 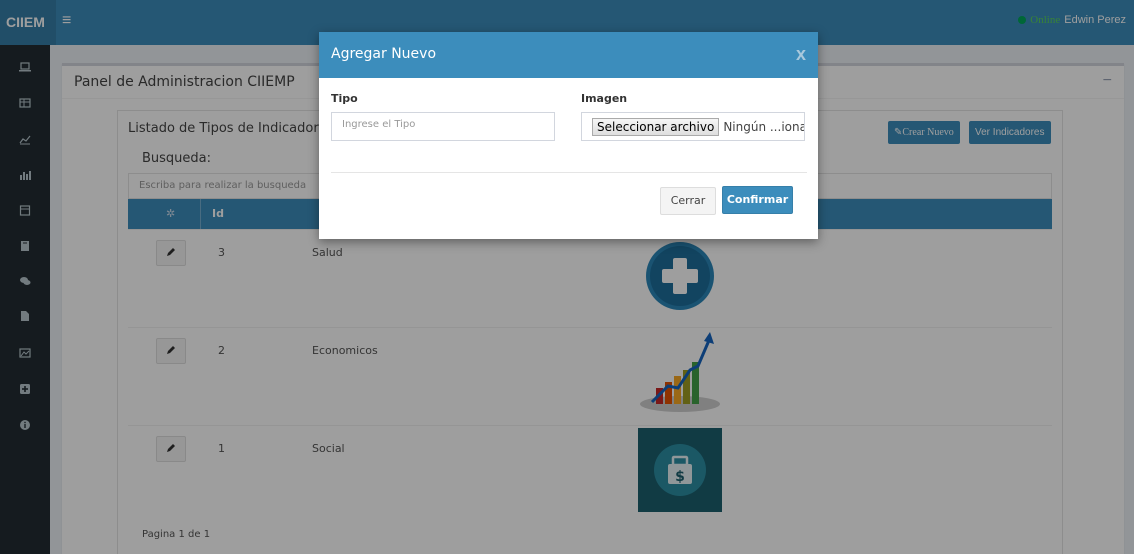 What do you see at coordinates (384, 54) in the screenshot?
I see `modal-title: Agregar Nuevo` at bounding box center [384, 54].